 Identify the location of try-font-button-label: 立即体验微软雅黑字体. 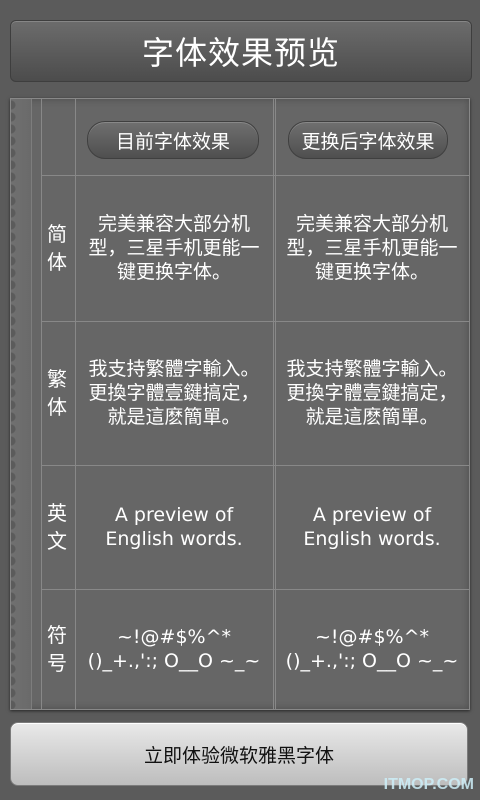
(238, 755).